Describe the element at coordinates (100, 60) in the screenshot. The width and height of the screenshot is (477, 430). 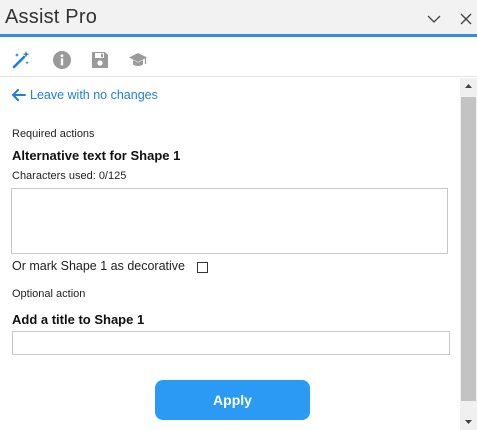
I see `save-icon` at that location.